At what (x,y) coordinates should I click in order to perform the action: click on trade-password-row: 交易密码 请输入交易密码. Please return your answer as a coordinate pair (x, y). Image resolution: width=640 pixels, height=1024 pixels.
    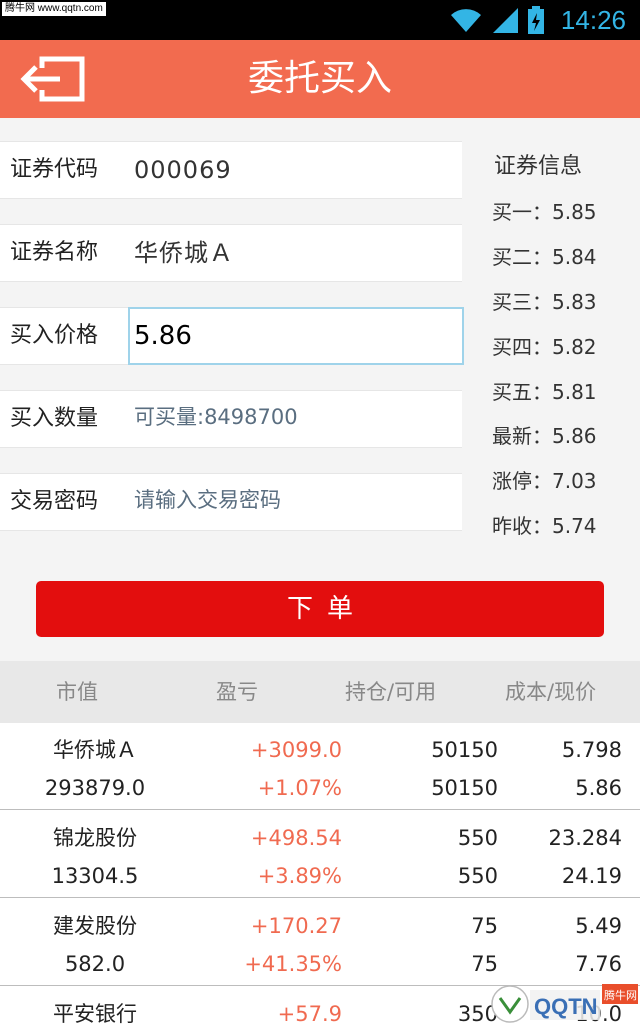
    Looking at the image, I should click on (231, 502).